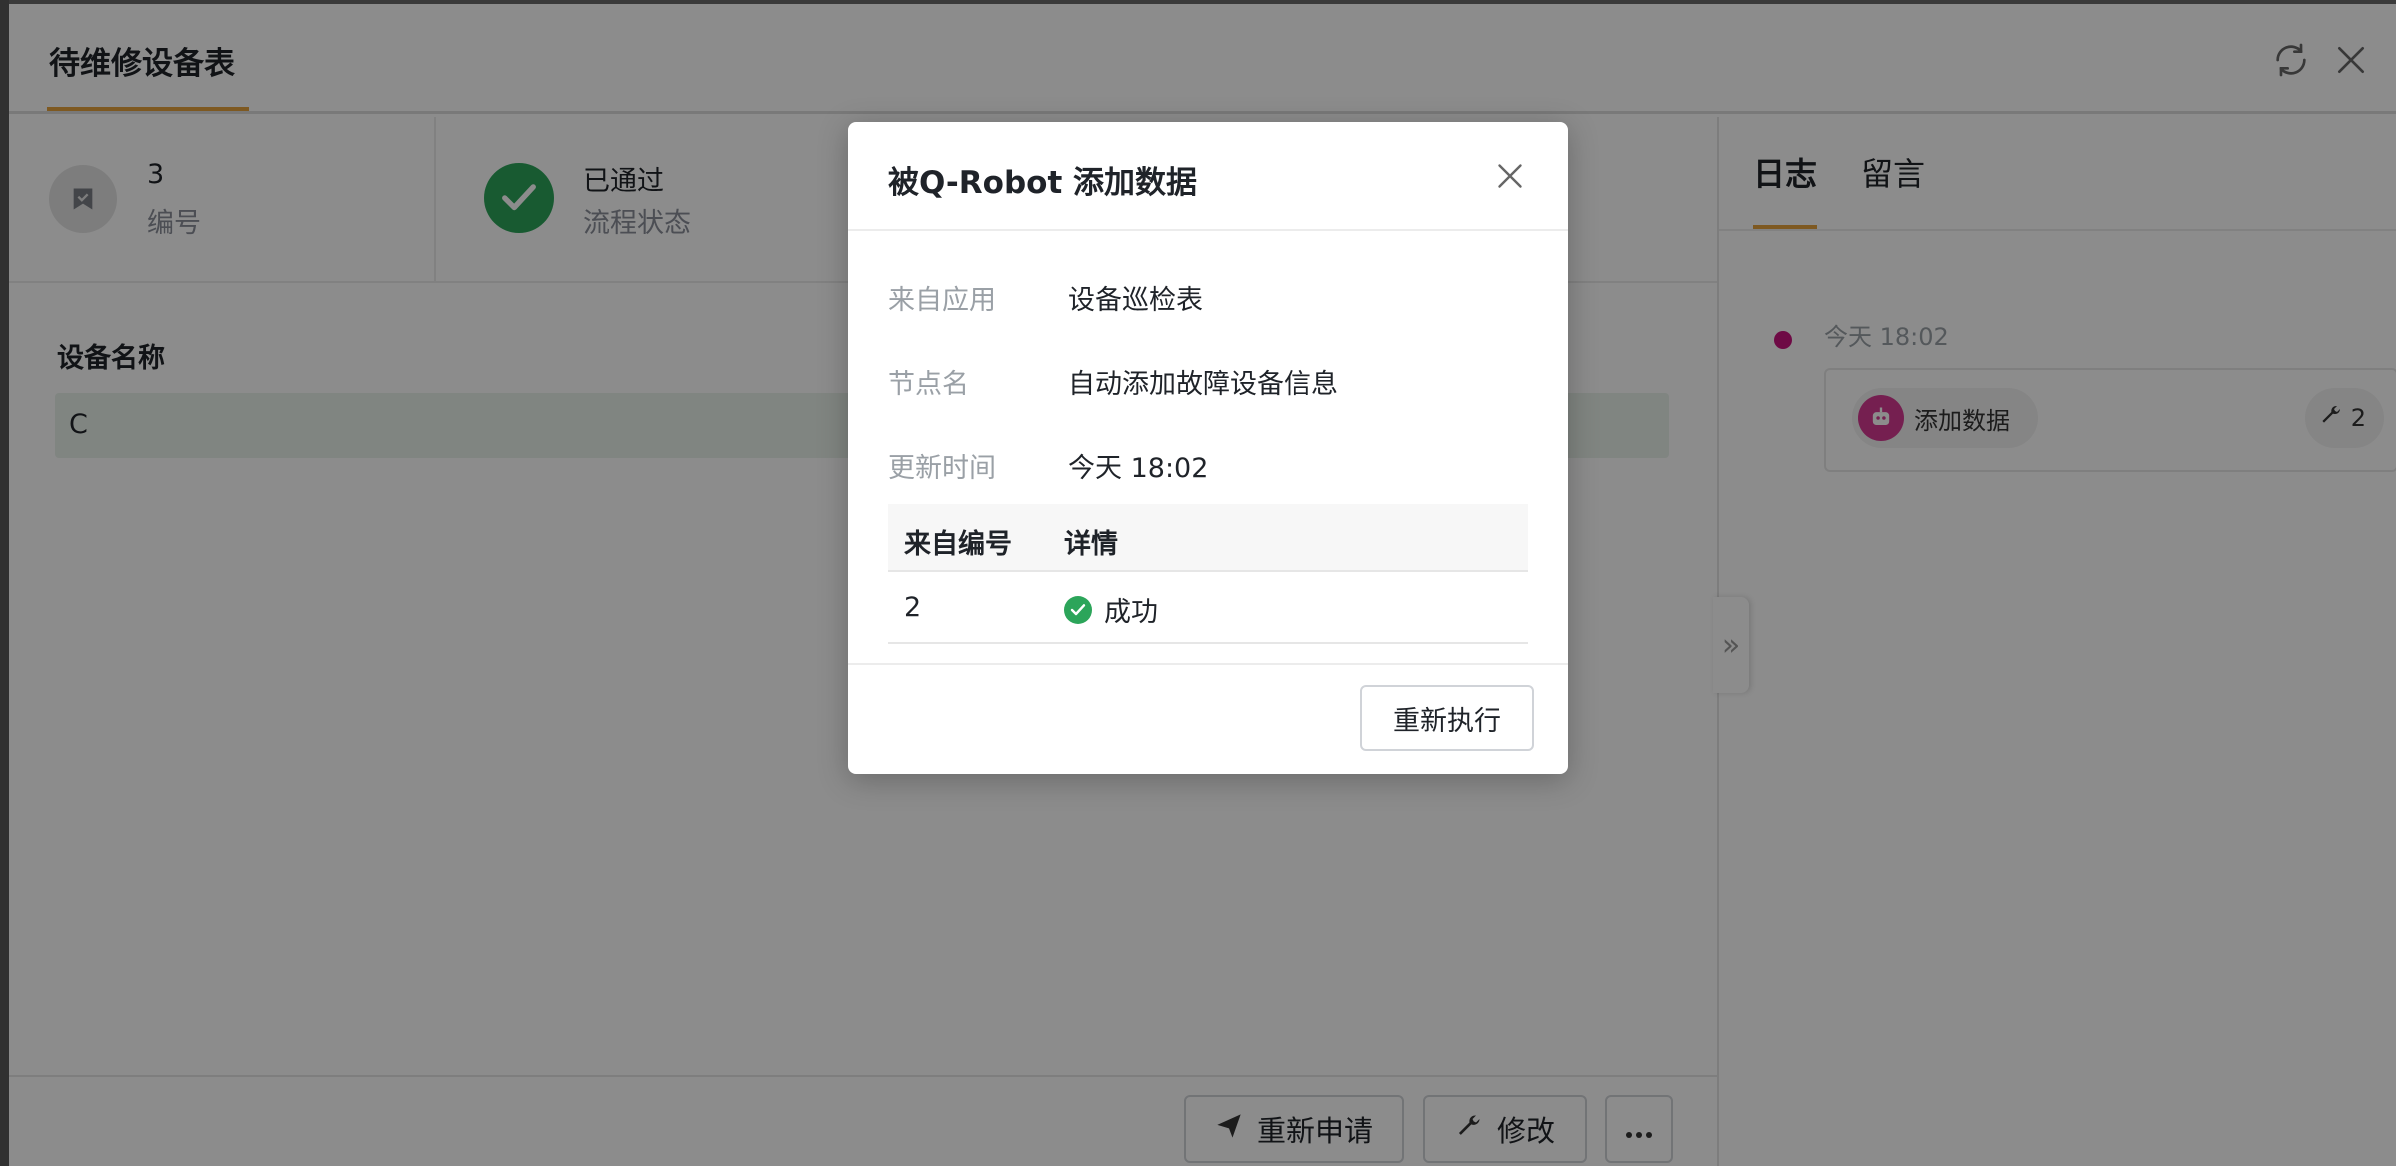  What do you see at coordinates (942, 300) in the screenshot?
I see `source-app-key: 来自应用` at bounding box center [942, 300].